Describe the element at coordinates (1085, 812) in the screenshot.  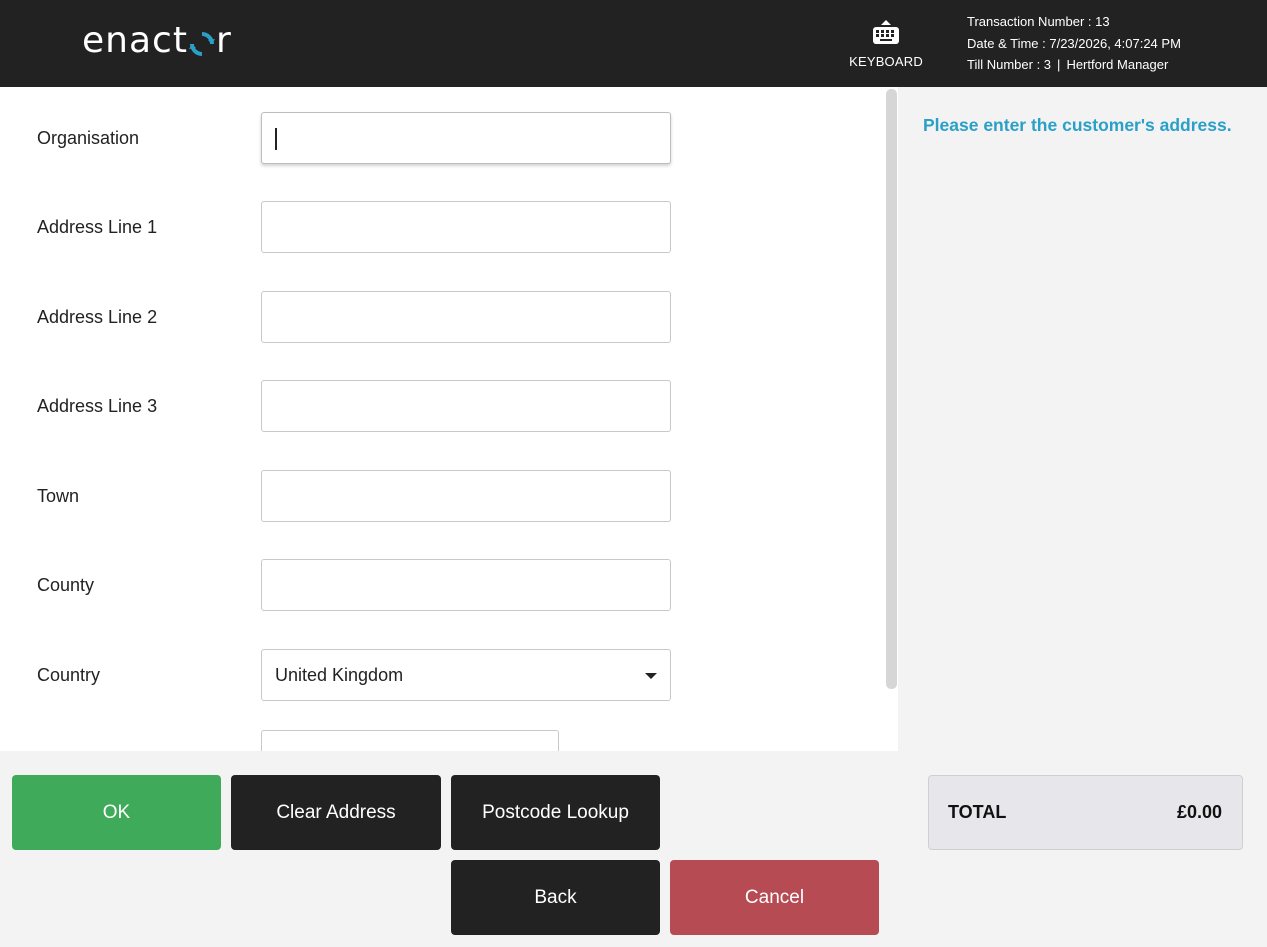
I see `total-box: TOTAL £0.00` at that location.